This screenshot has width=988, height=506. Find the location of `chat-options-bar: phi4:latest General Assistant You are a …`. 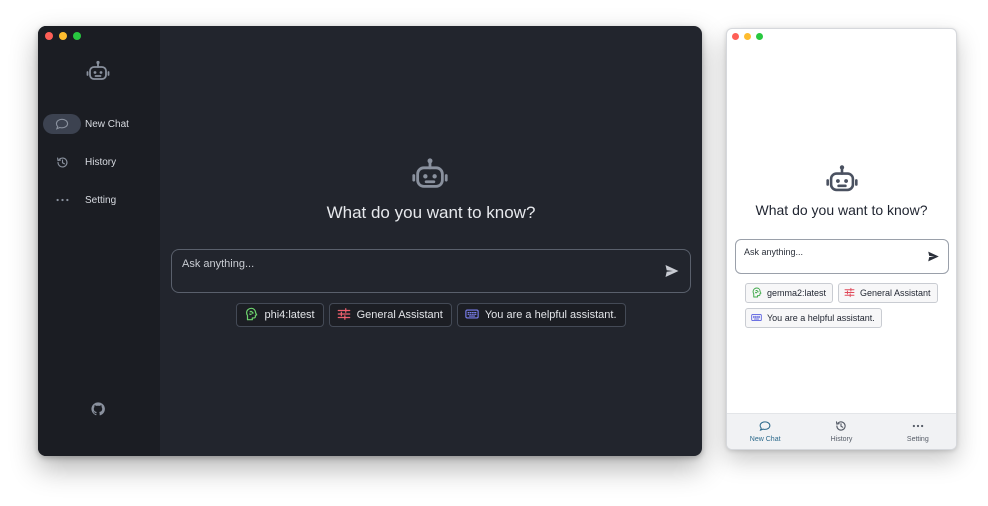

chat-options-bar: phi4:latest General Assistant You are a … is located at coordinates (431, 315).